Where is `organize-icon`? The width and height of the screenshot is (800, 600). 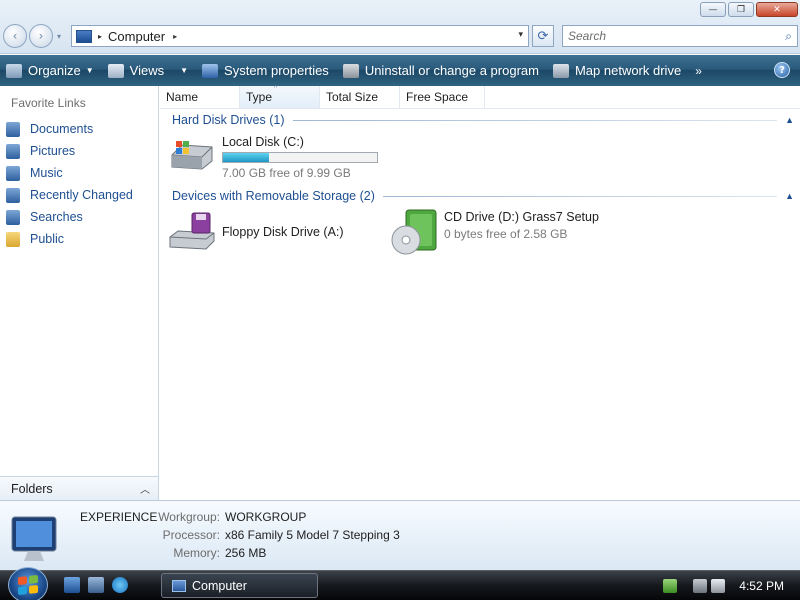
organize-icon is located at coordinates (14, 70).